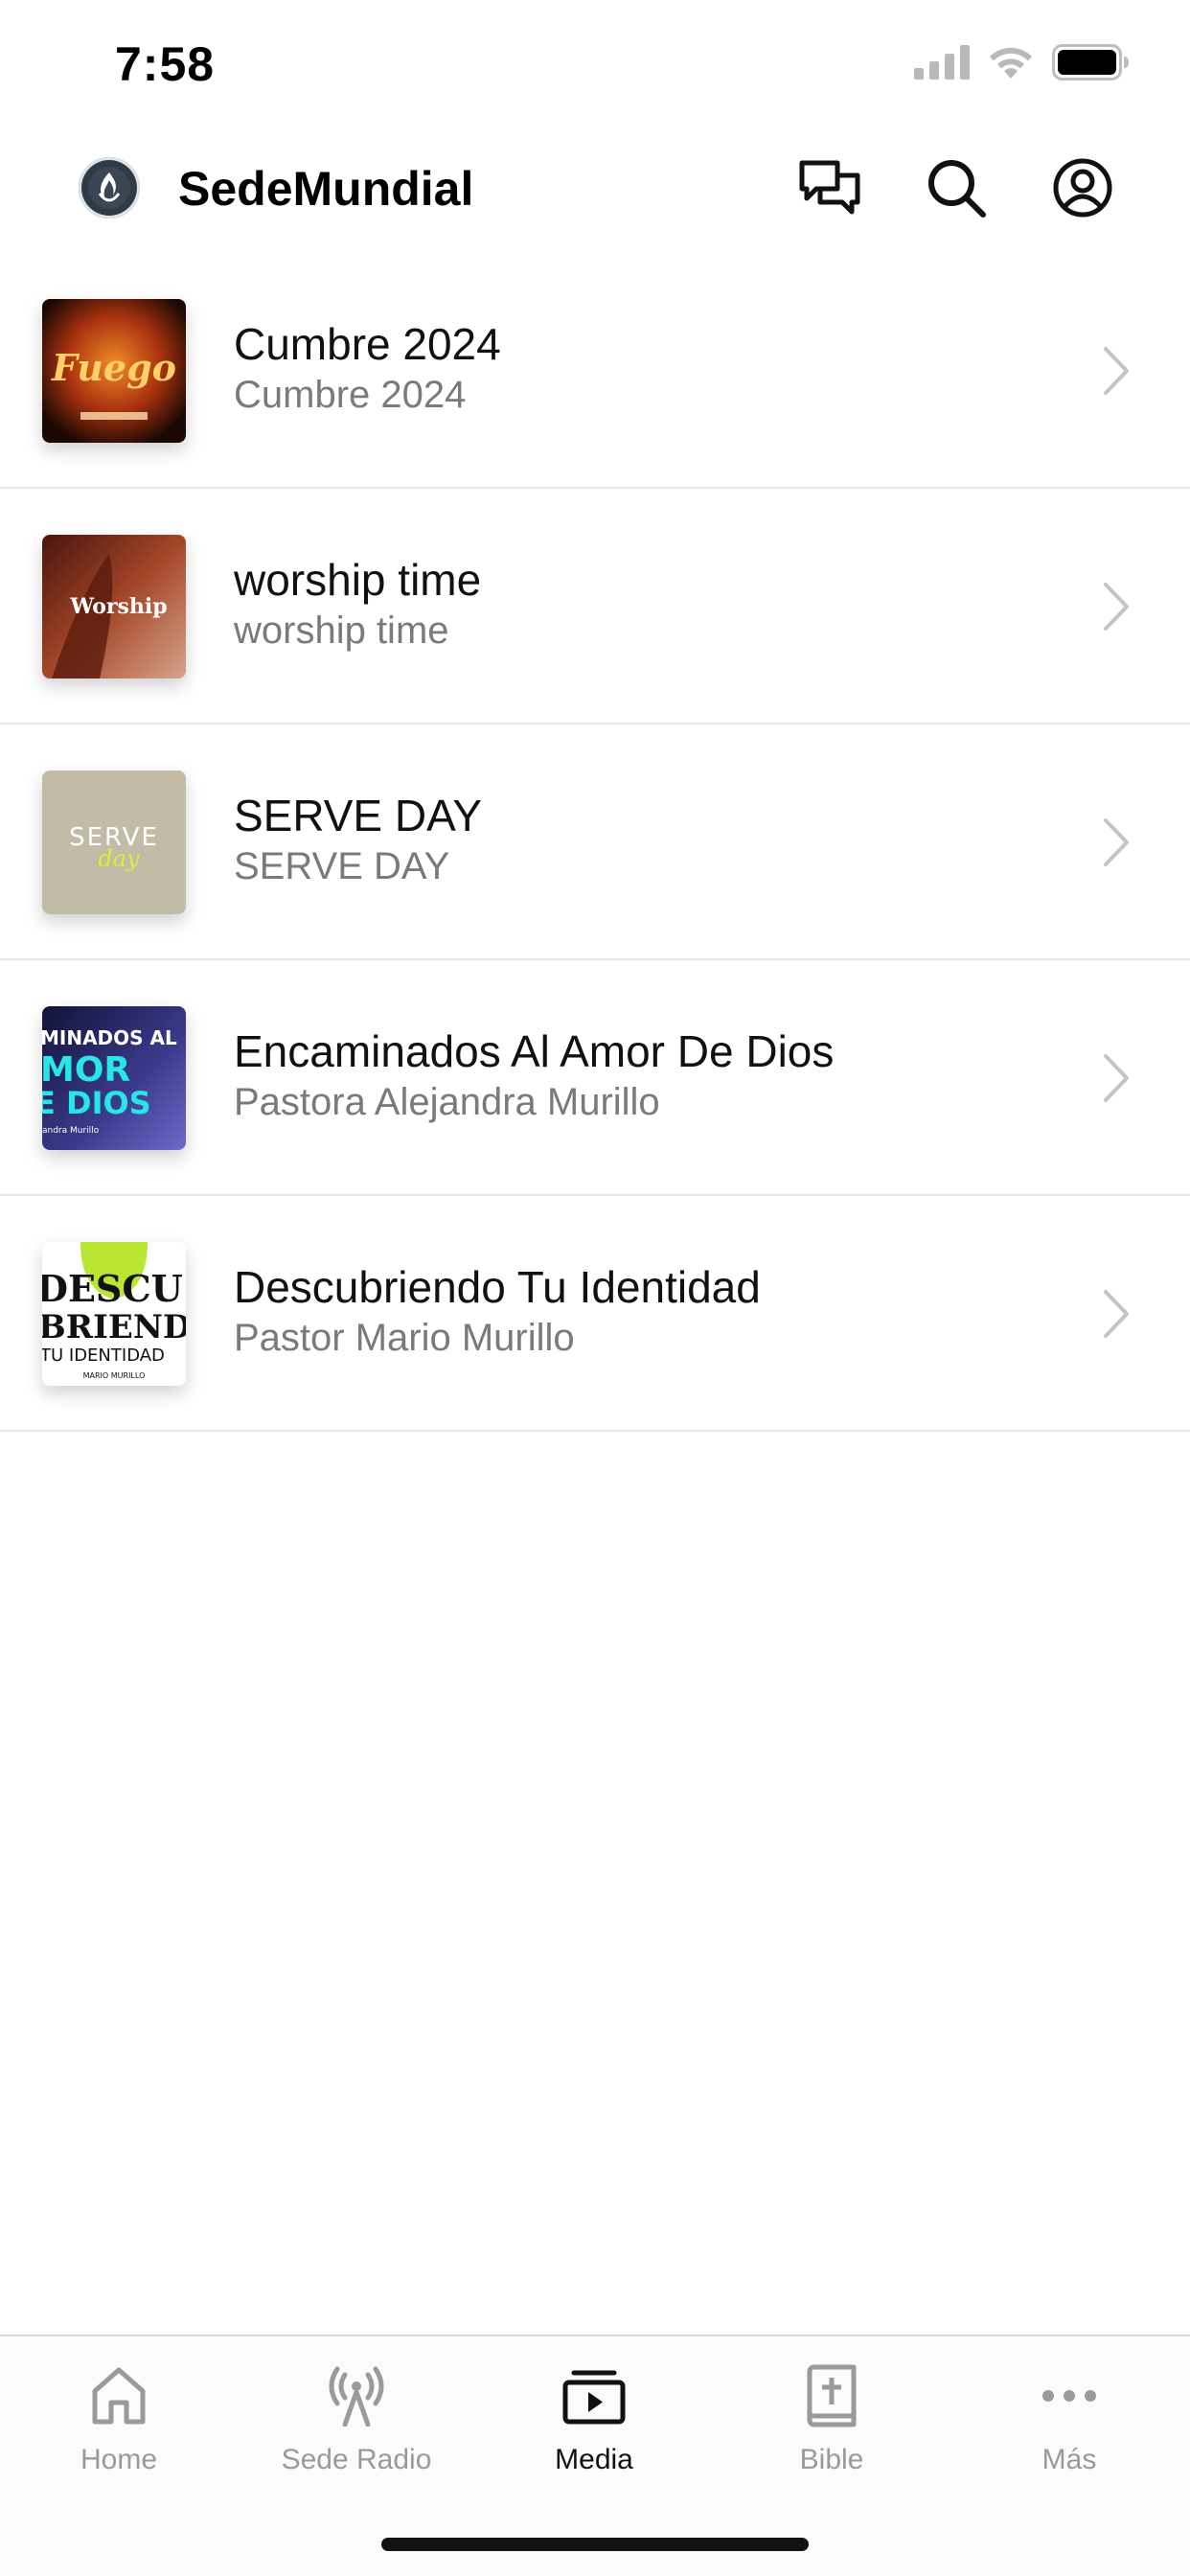 Image resolution: width=1190 pixels, height=2576 pixels. What do you see at coordinates (119, 2395) in the screenshot?
I see `home-icon` at bounding box center [119, 2395].